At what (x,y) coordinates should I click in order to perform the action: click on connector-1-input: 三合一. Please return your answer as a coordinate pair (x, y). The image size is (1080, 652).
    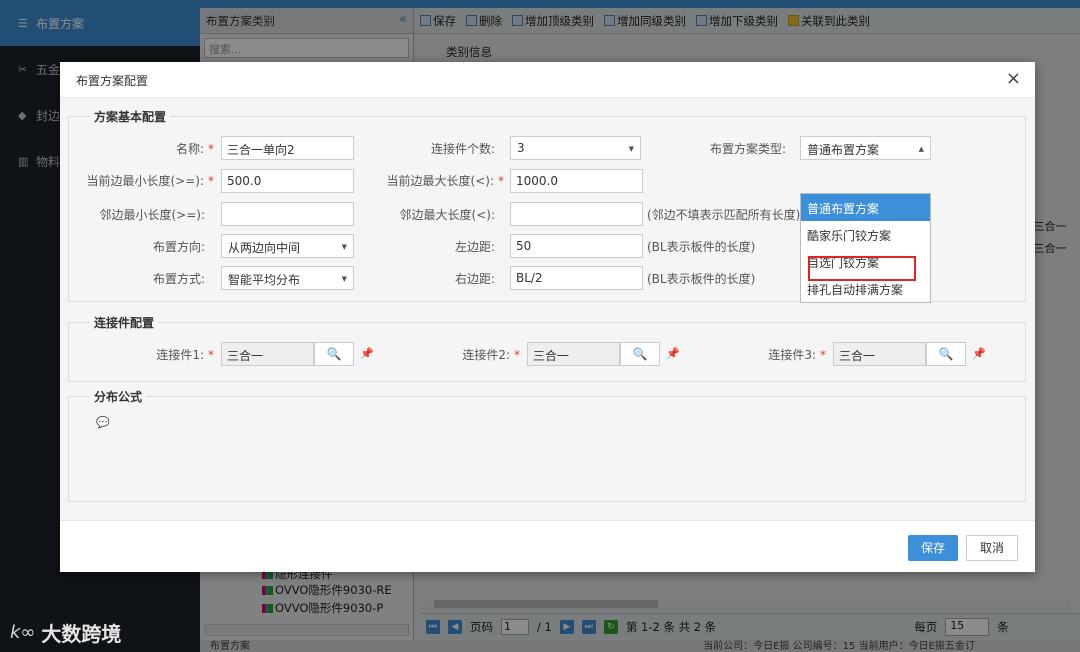
    Looking at the image, I should click on (267, 354).